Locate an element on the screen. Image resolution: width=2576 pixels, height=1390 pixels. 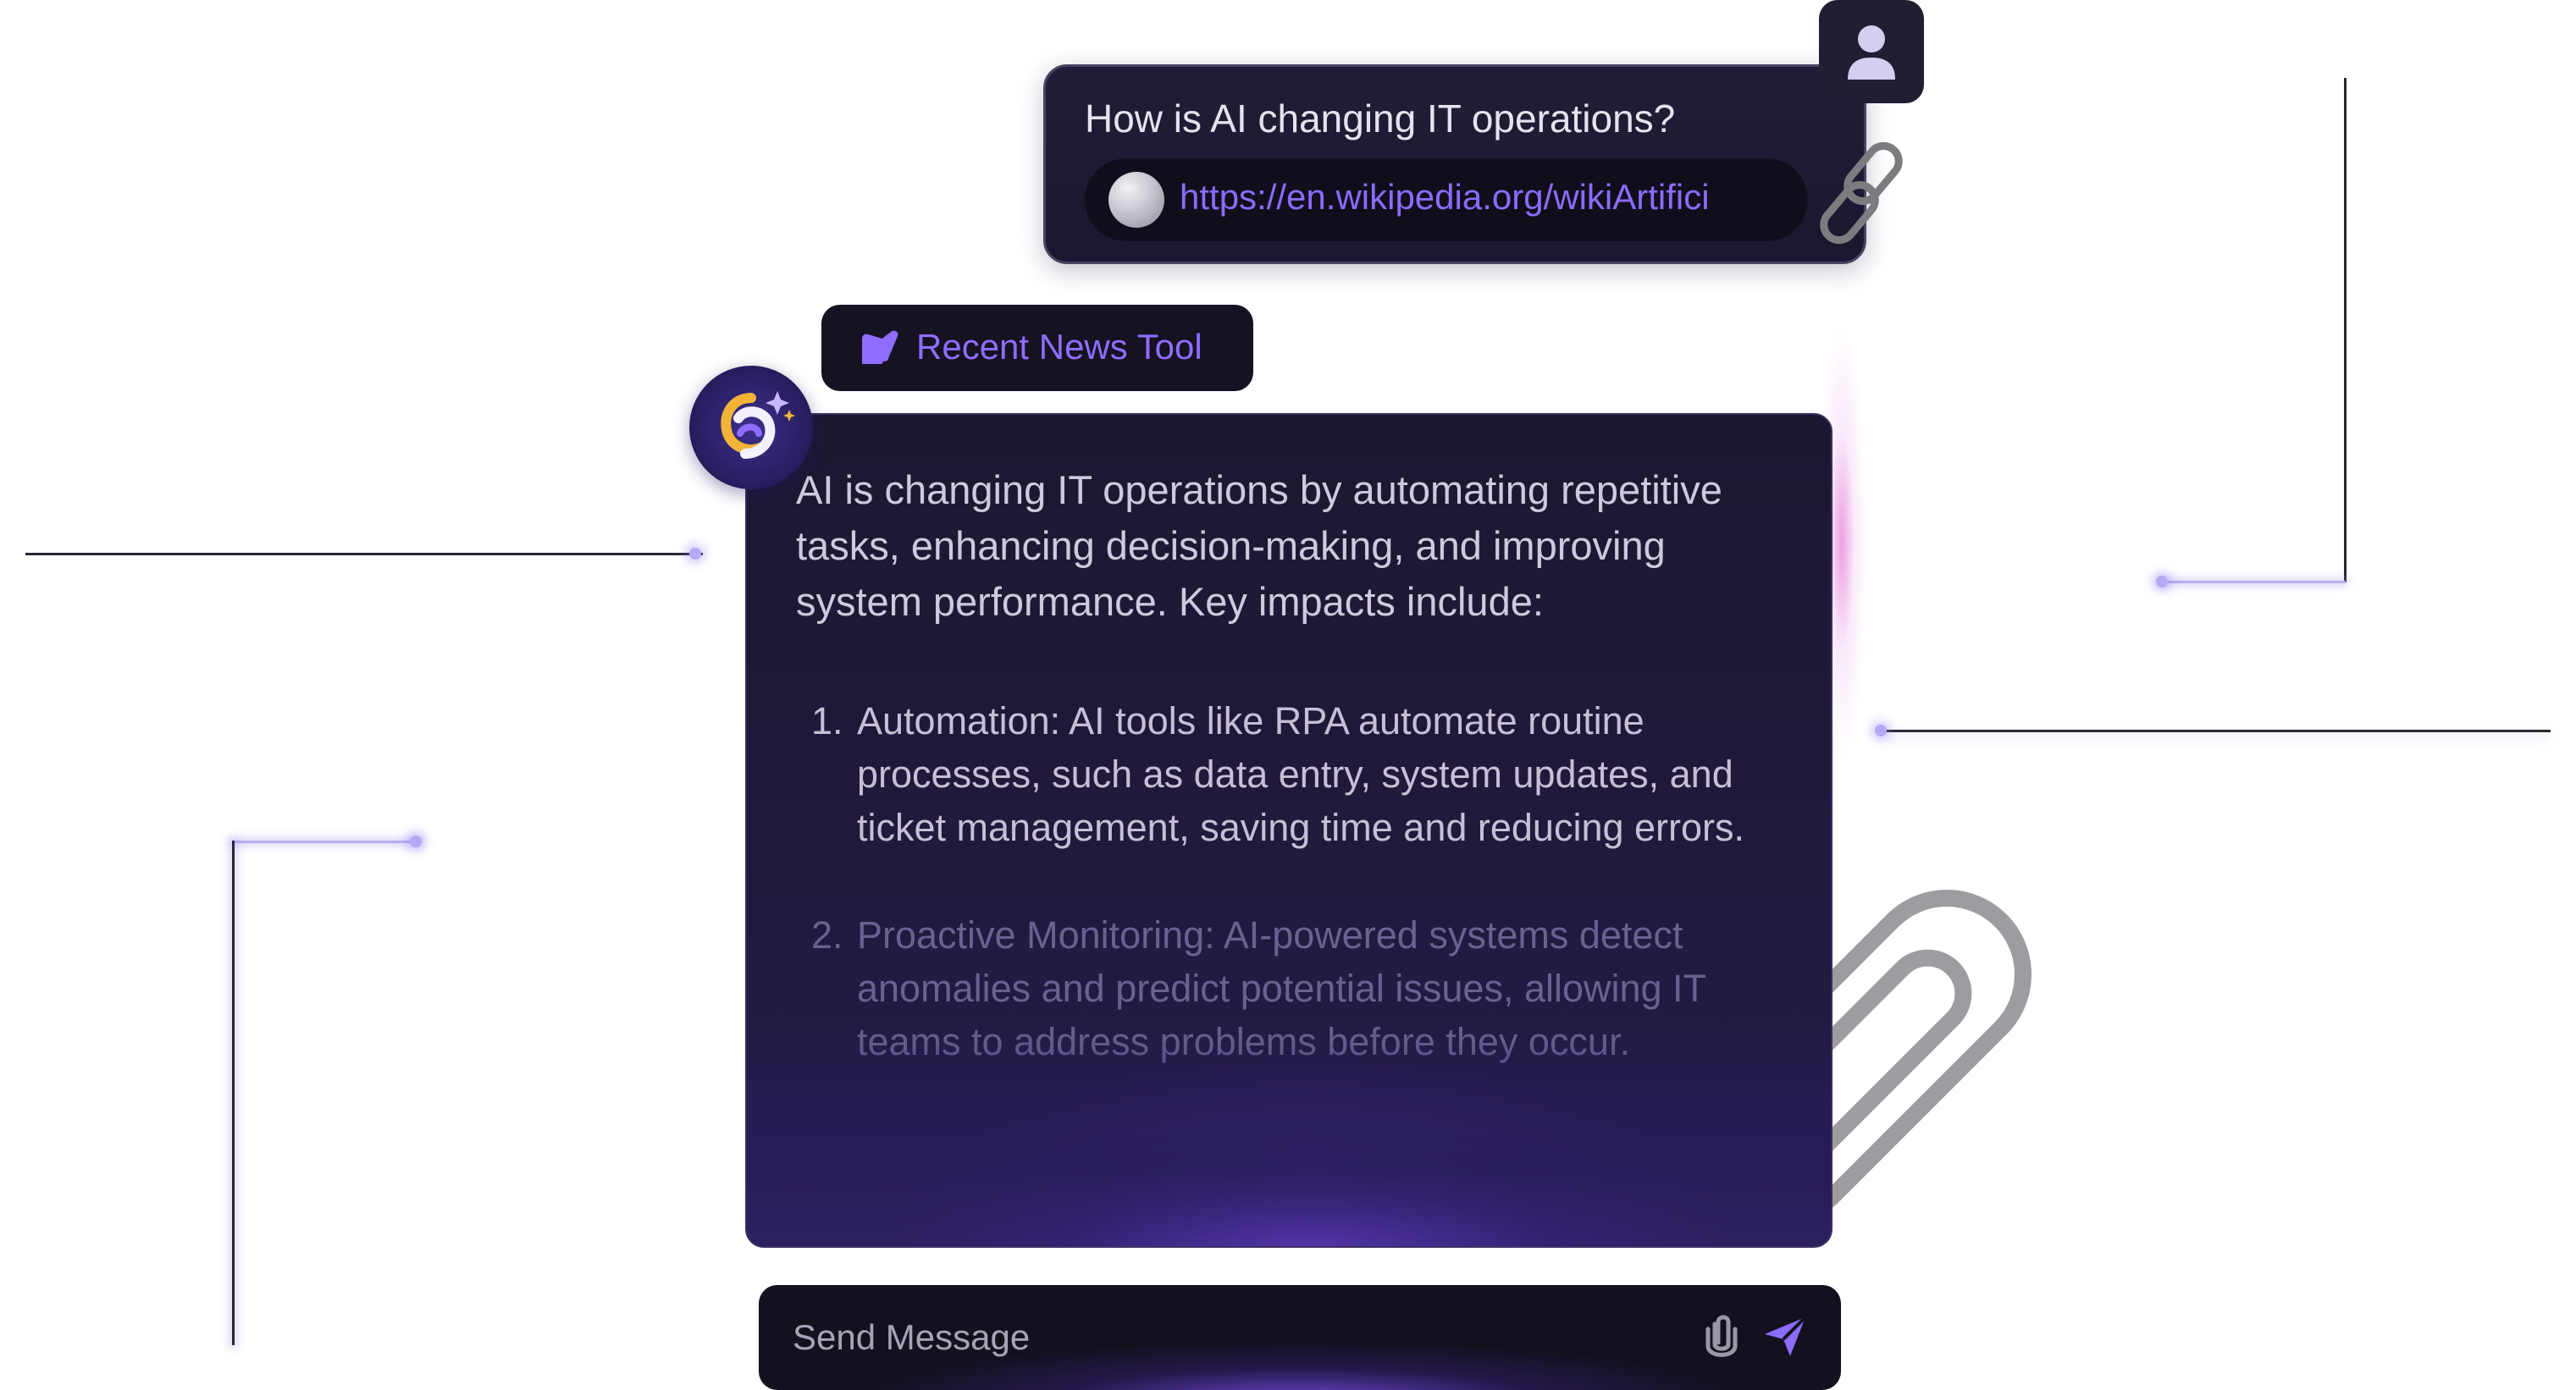
assistant-avatar is located at coordinates (751, 427).